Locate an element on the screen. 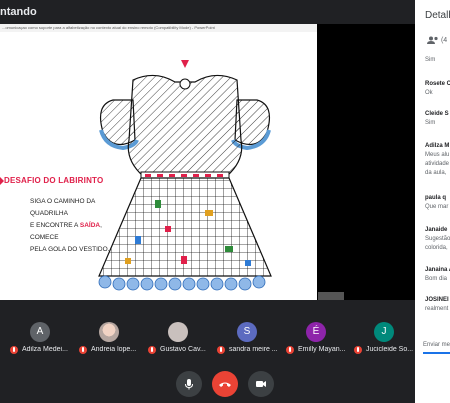 The height and width of the screenshot is (403, 450). chat-message: Janaina ABom dia is located at coordinates (437, 274).